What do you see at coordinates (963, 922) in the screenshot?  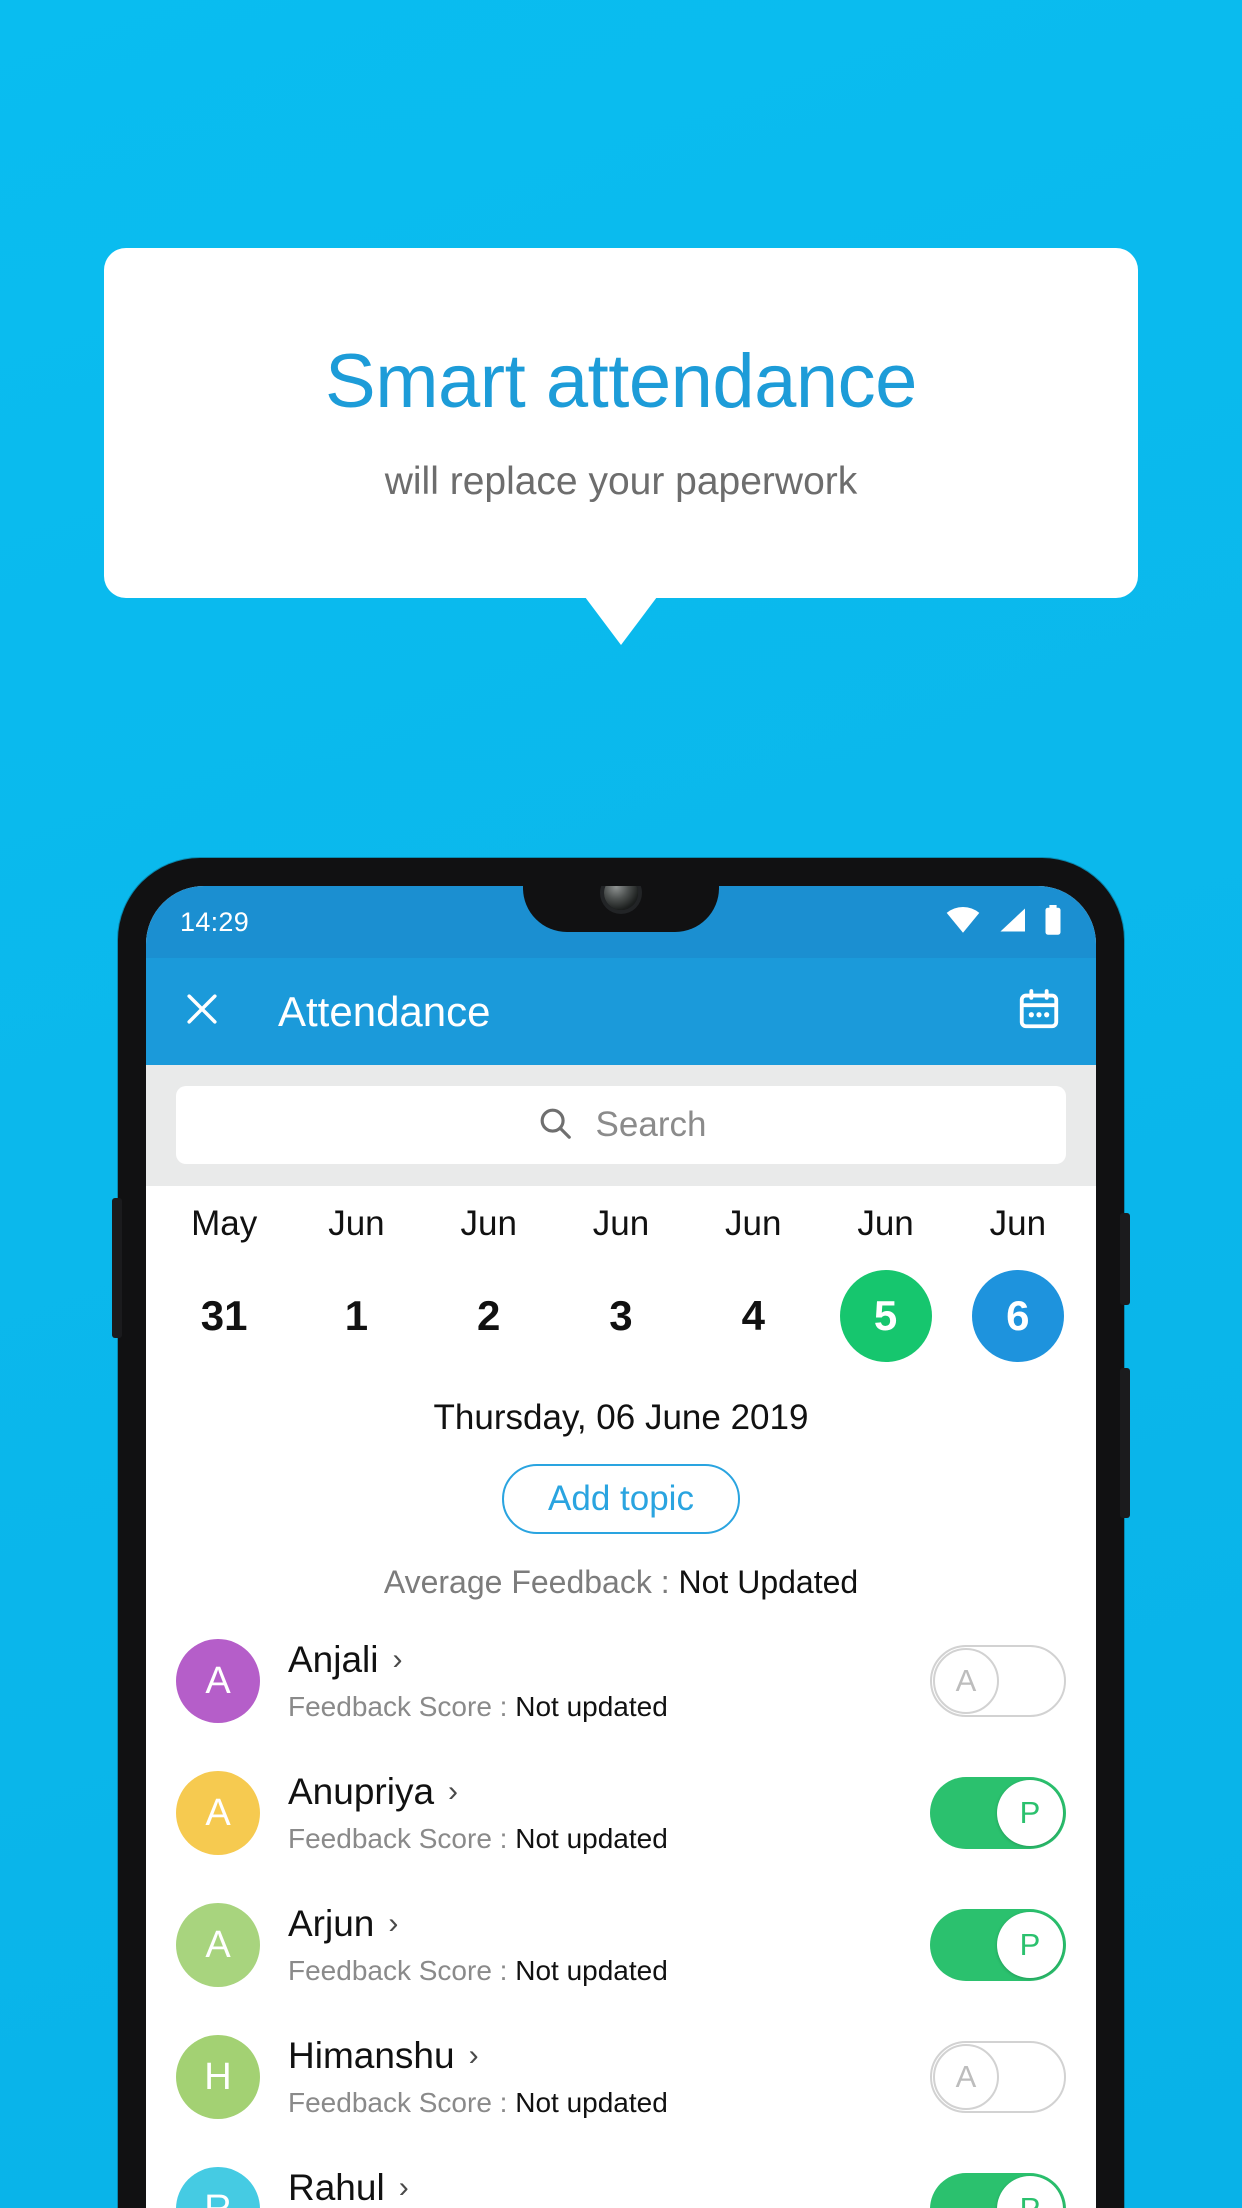 I see `wifi-icon` at bounding box center [963, 922].